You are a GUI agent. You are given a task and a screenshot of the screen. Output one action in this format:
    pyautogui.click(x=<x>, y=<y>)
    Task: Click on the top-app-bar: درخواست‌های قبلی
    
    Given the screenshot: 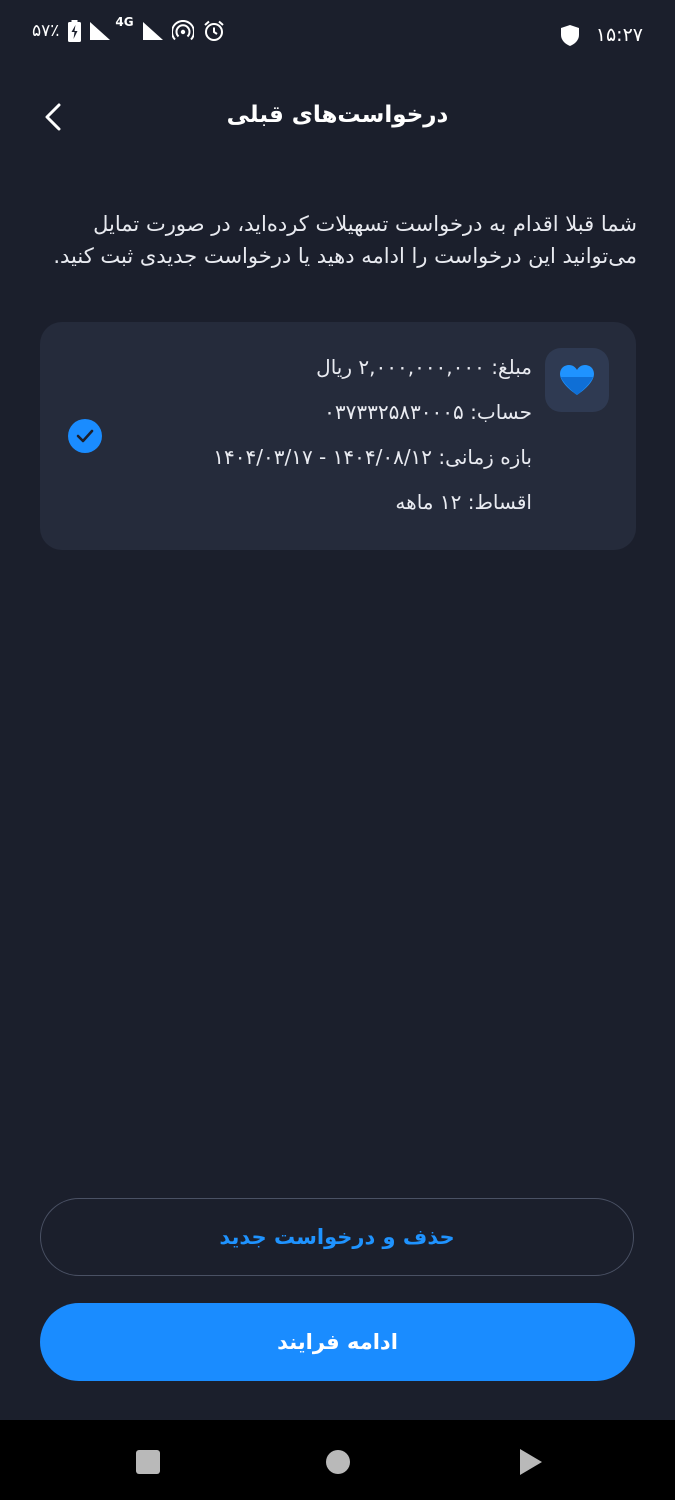 What is the action you would take?
    pyautogui.click(x=337, y=118)
    